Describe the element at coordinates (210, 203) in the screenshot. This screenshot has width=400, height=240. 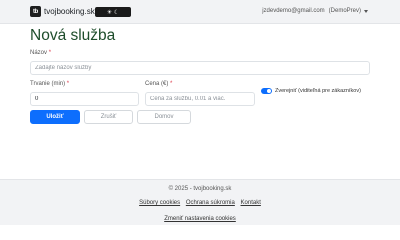
I see `privacy-link: Ochrana súkromia` at that location.